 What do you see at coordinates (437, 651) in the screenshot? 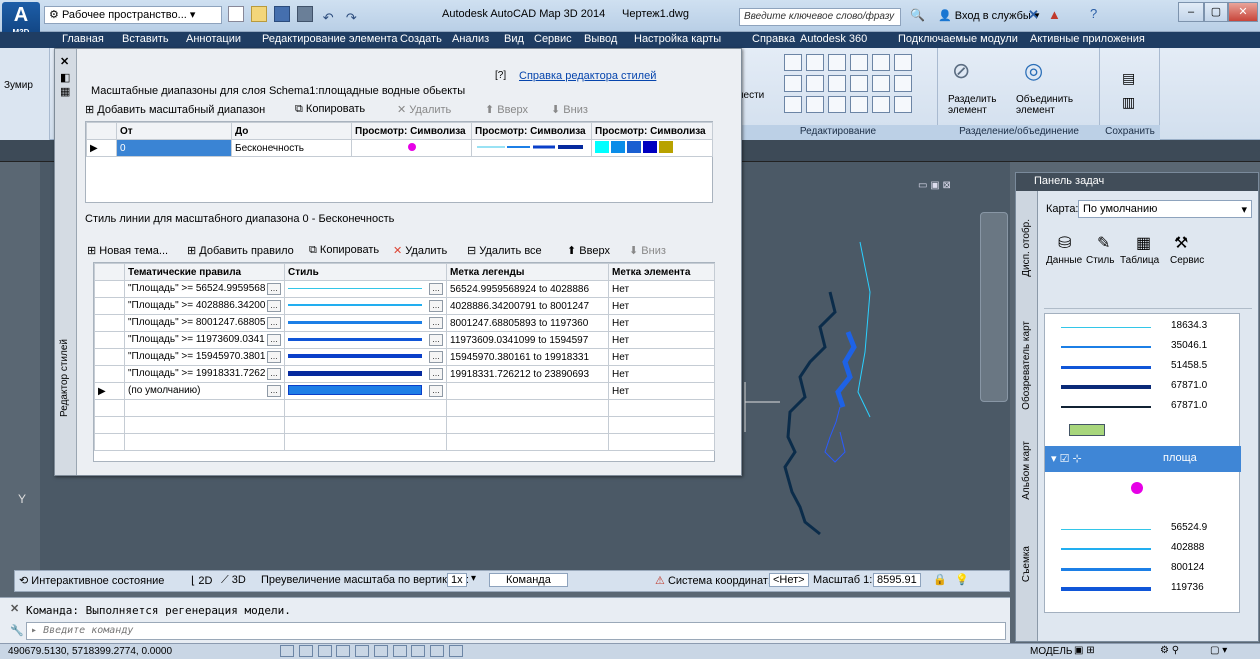
I see `lineweight-toggle` at bounding box center [437, 651].